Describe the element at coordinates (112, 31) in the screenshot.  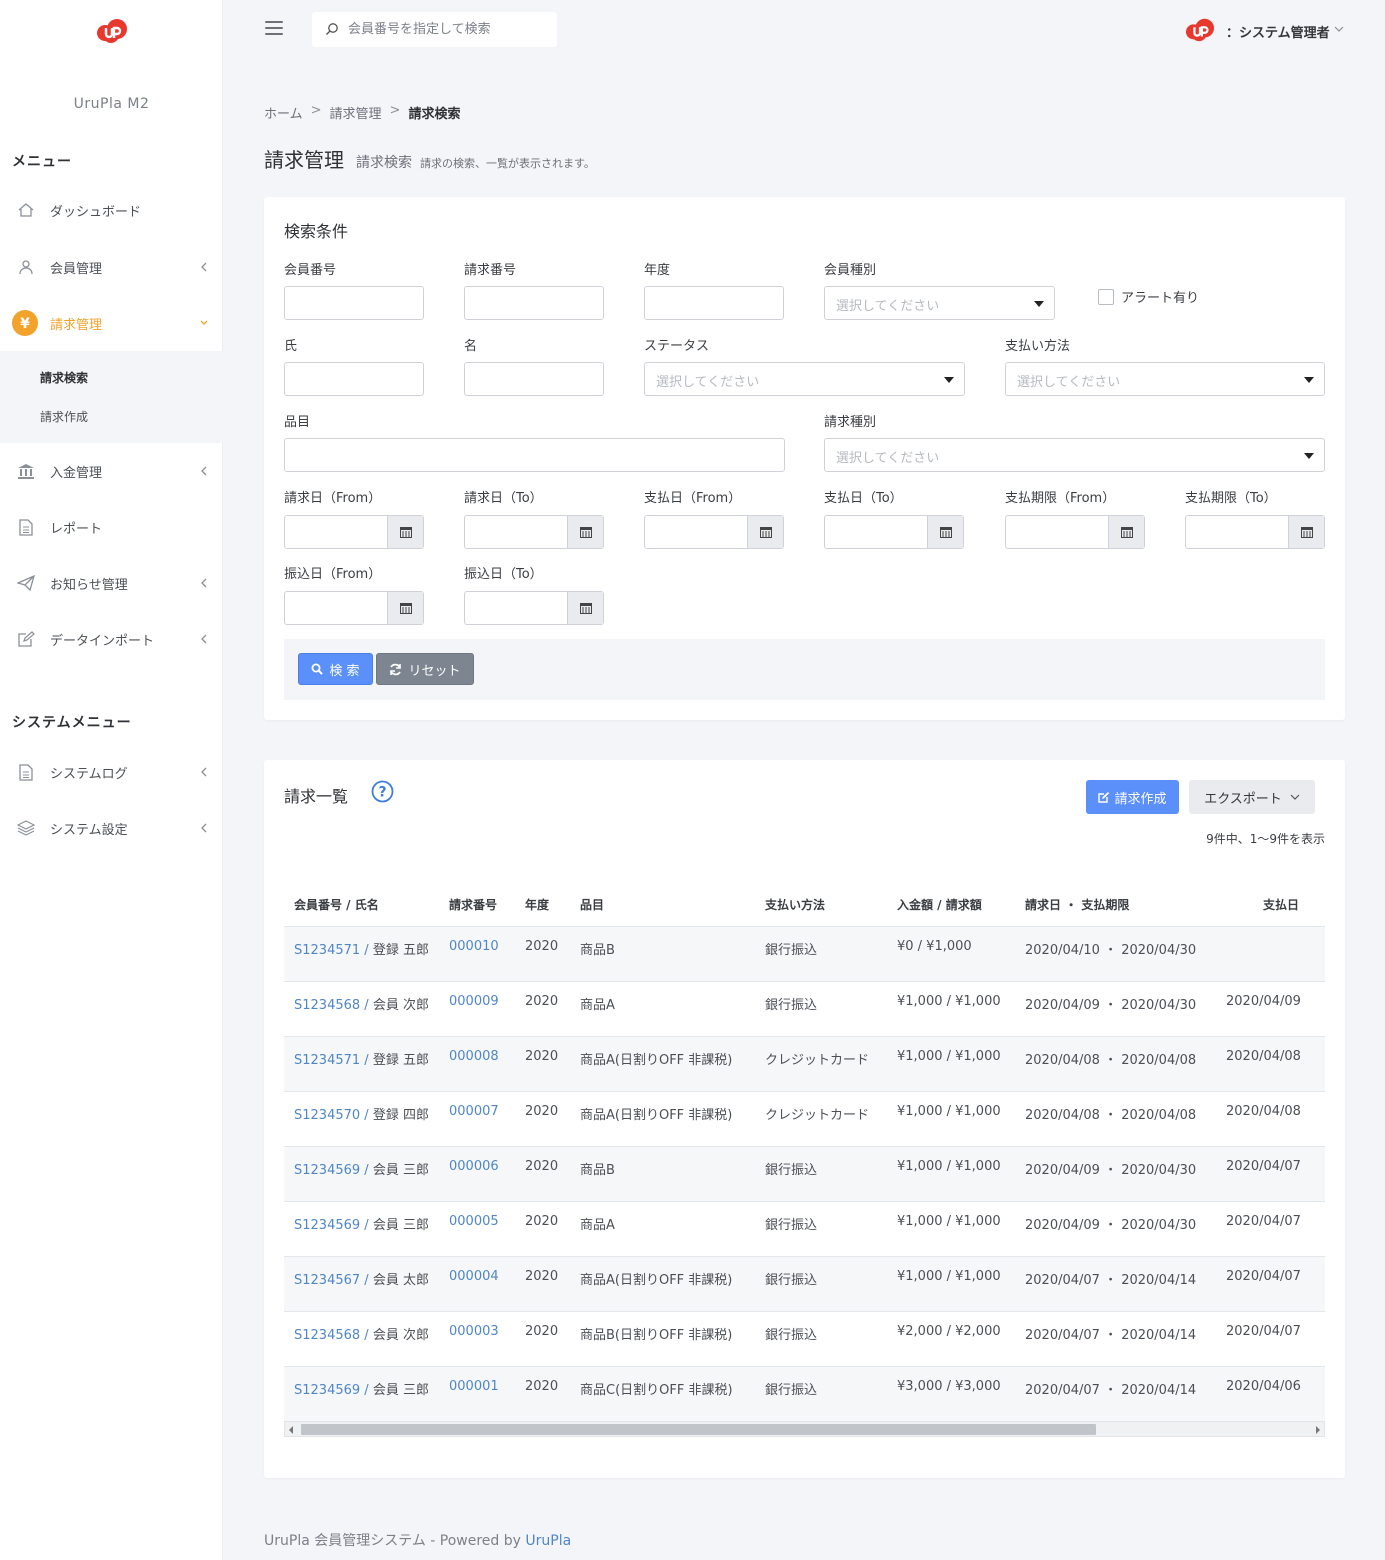
I see `app-logo-icon` at that location.